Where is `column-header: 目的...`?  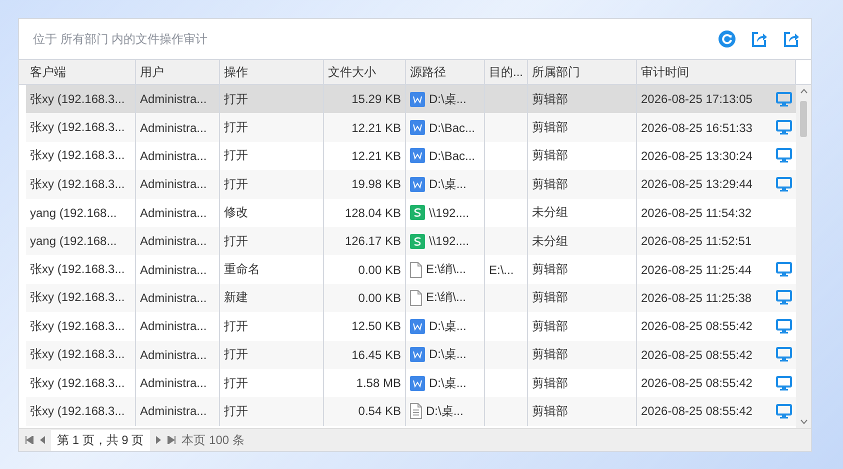
column-header: 目的... is located at coordinates (506, 72).